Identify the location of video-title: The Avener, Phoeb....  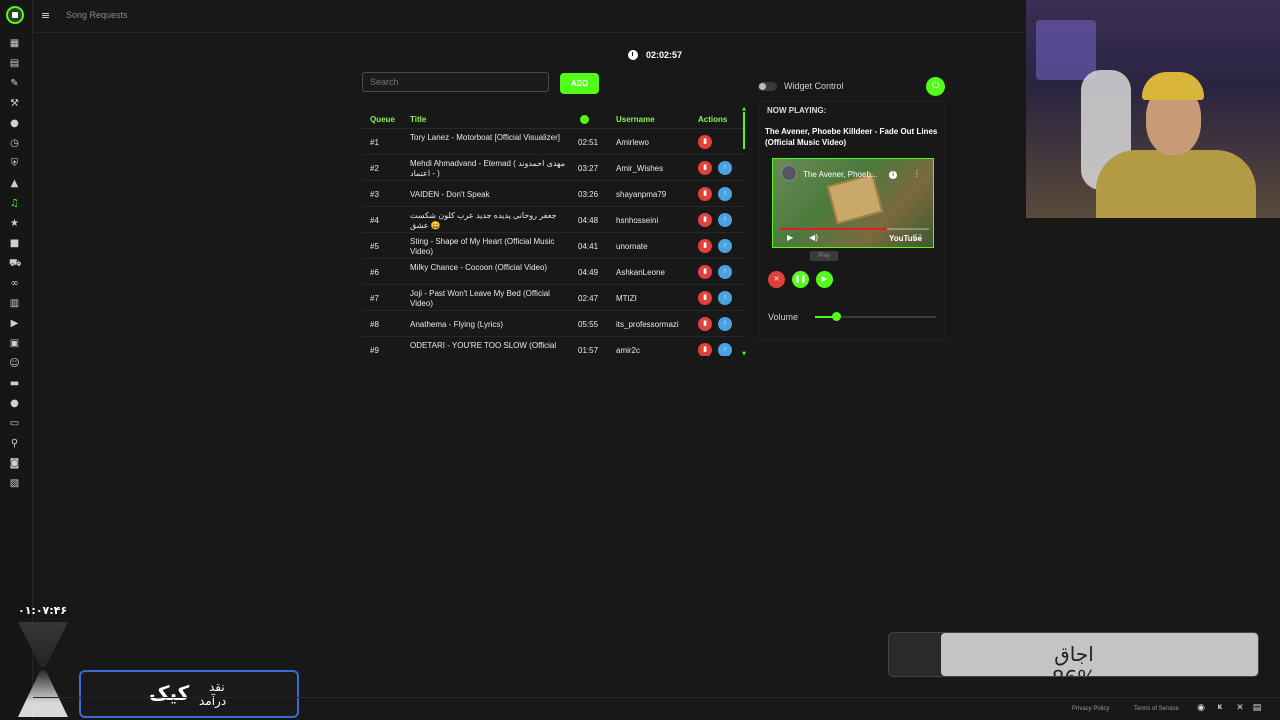
(840, 174).